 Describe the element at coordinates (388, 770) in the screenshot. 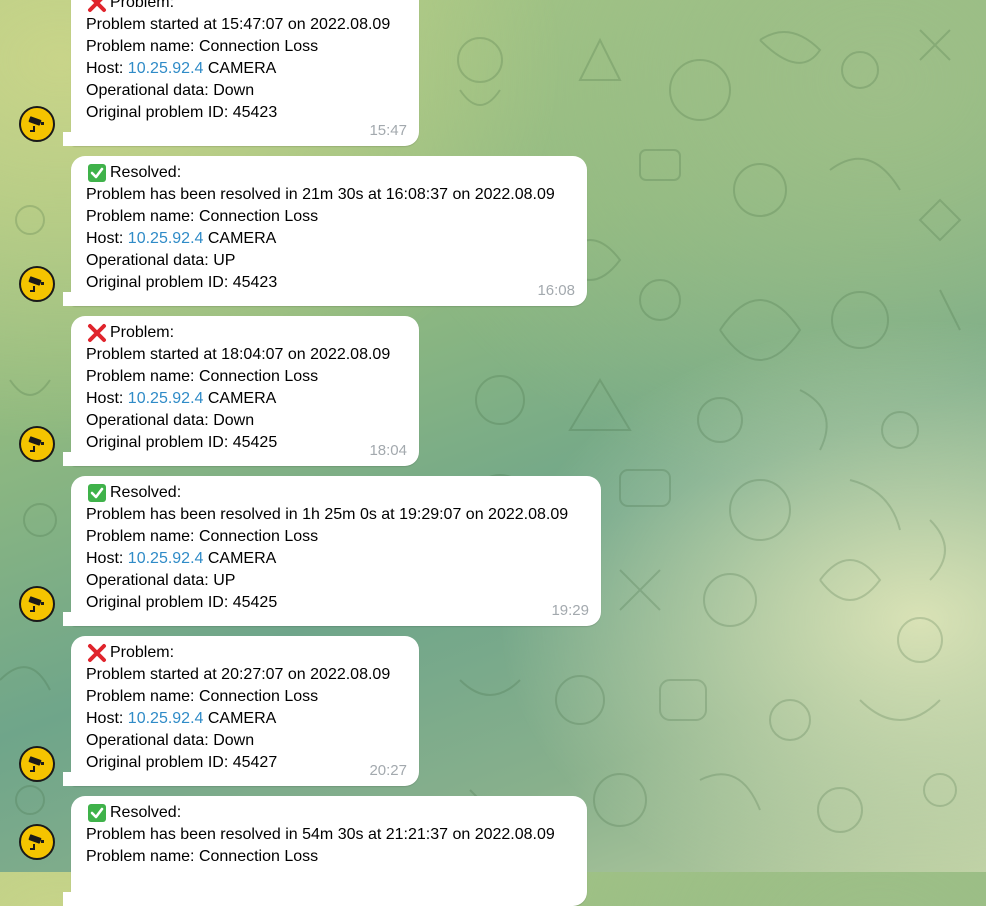

I see `message-timestamp: 20:27` at that location.